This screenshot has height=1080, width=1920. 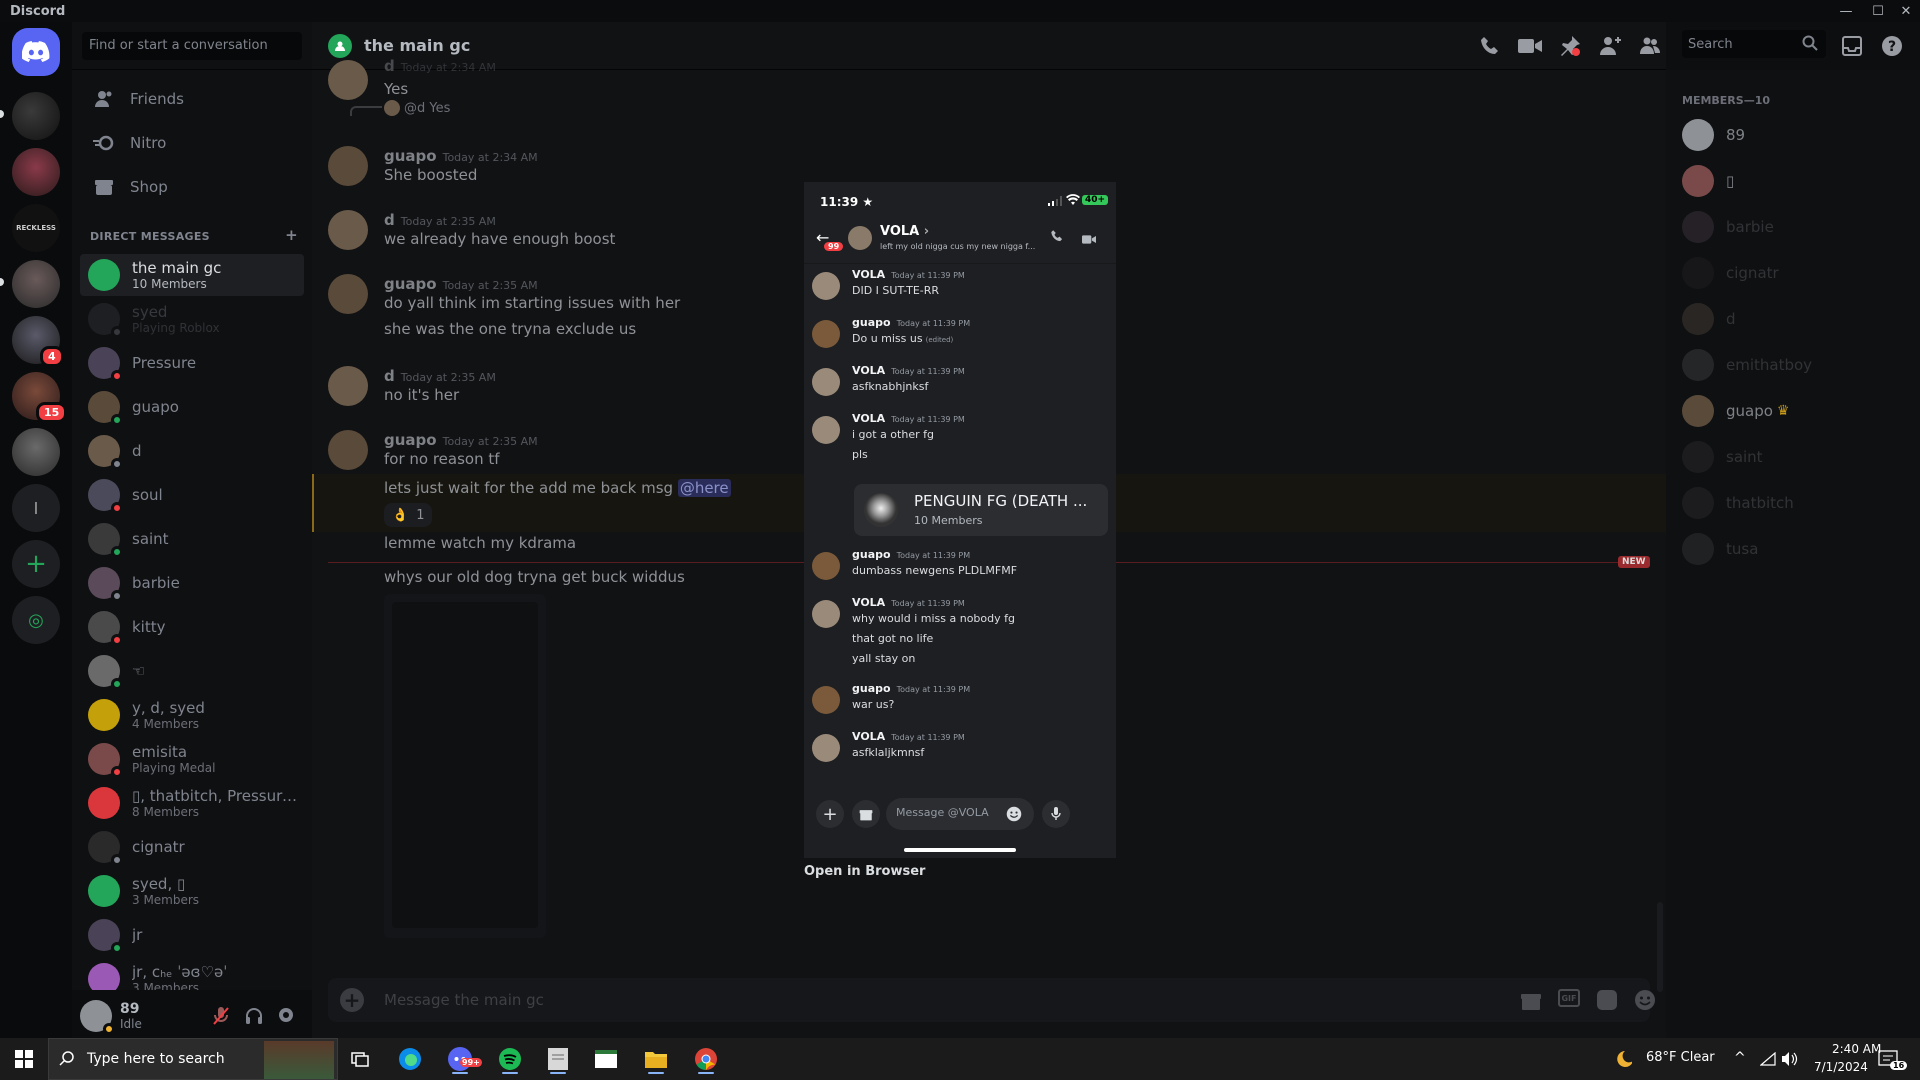 What do you see at coordinates (471, 1062) in the screenshot?
I see `discord-taskbar-badge: 99+` at bounding box center [471, 1062].